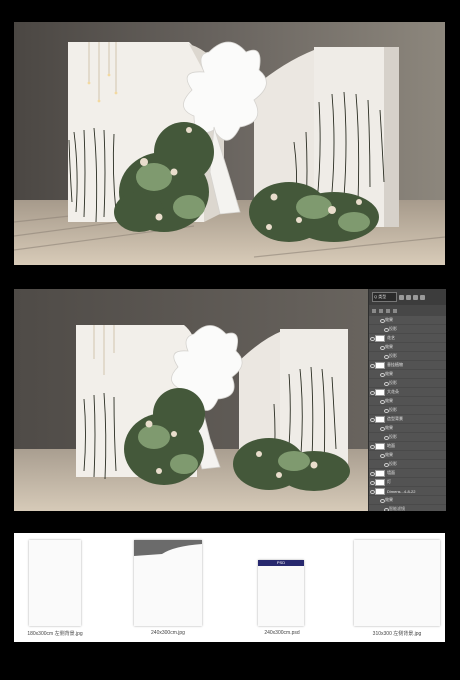 Image resolution: width=460 pixels, height=680 pixels. Describe the element at coordinates (168, 633) in the screenshot. I see `file-name: 240x300cm.jpg` at that location.